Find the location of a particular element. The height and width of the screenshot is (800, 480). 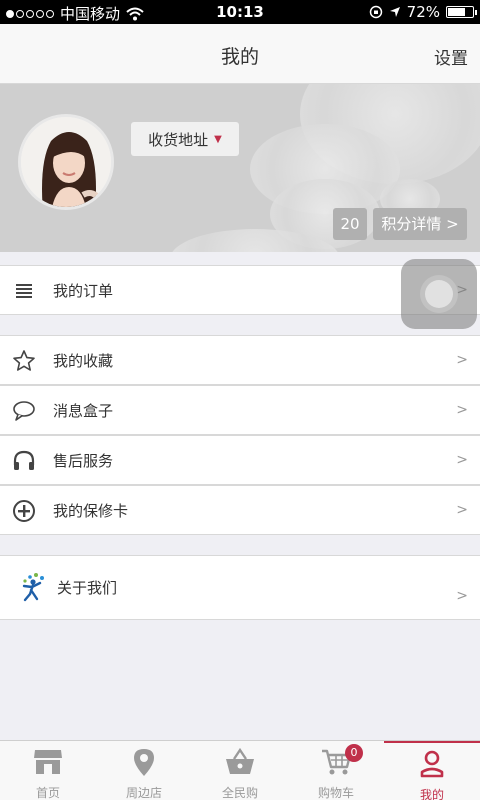

menu-item-label: 我的订单 is located at coordinates (83, 290).